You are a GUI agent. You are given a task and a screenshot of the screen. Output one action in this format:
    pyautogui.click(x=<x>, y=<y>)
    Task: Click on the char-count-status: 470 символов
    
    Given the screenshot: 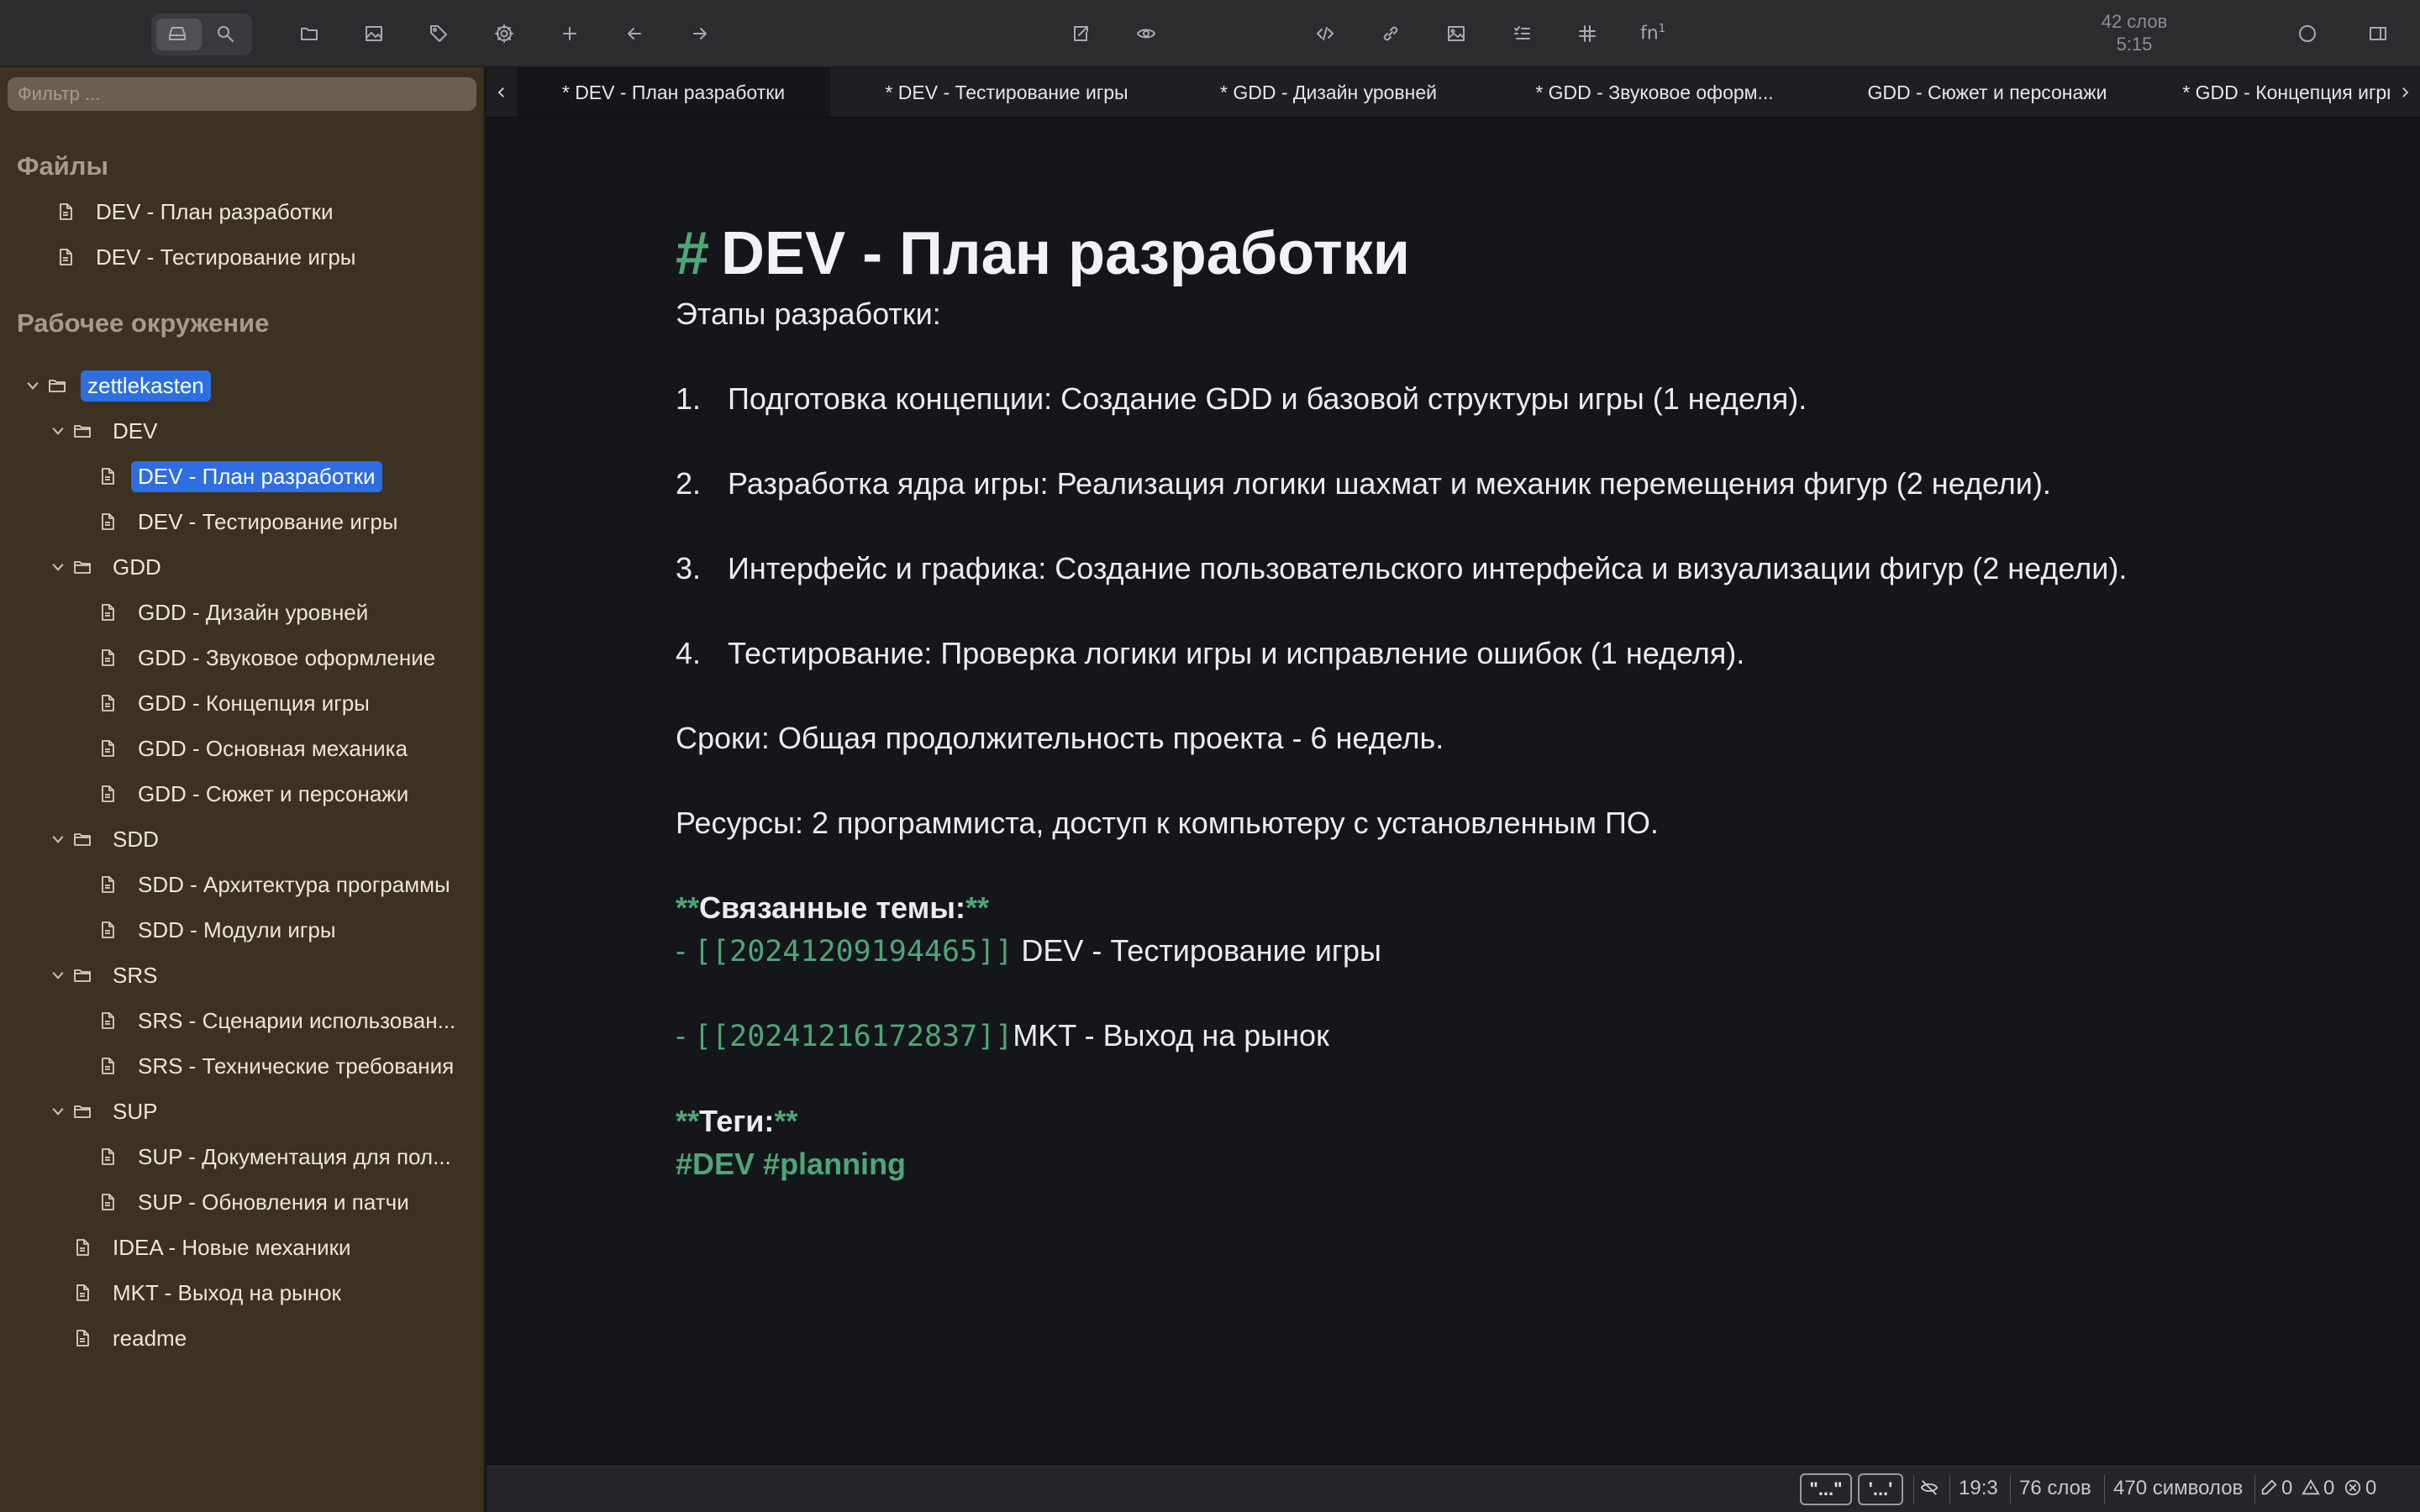 What is the action you would take?
    pyautogui.click(x=2178, y=1488)
    